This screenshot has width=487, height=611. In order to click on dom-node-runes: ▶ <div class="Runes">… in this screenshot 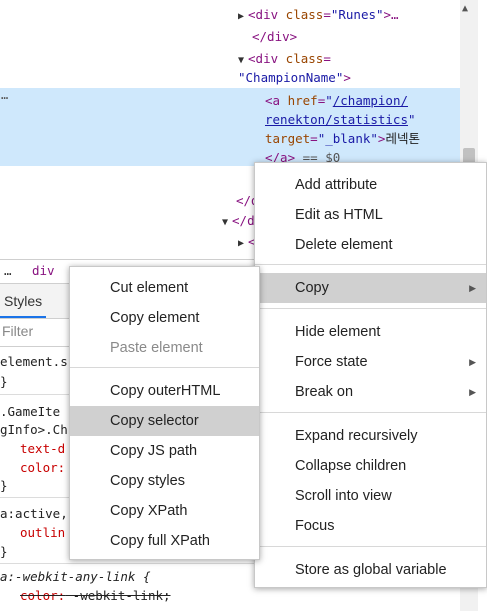, I will do `click(318, 16)`.